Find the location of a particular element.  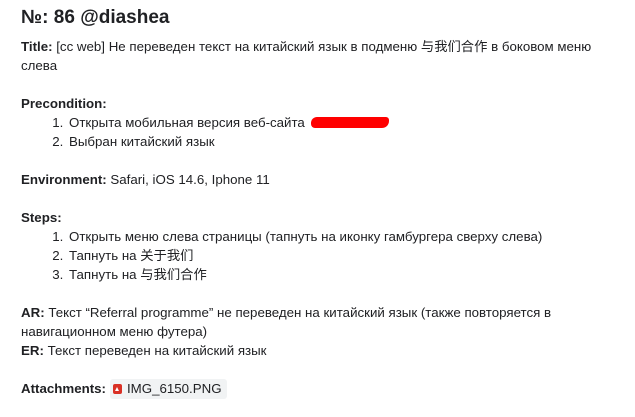

attachment-chip: IMG_6150.PNG is located at coordinates (168, 389).